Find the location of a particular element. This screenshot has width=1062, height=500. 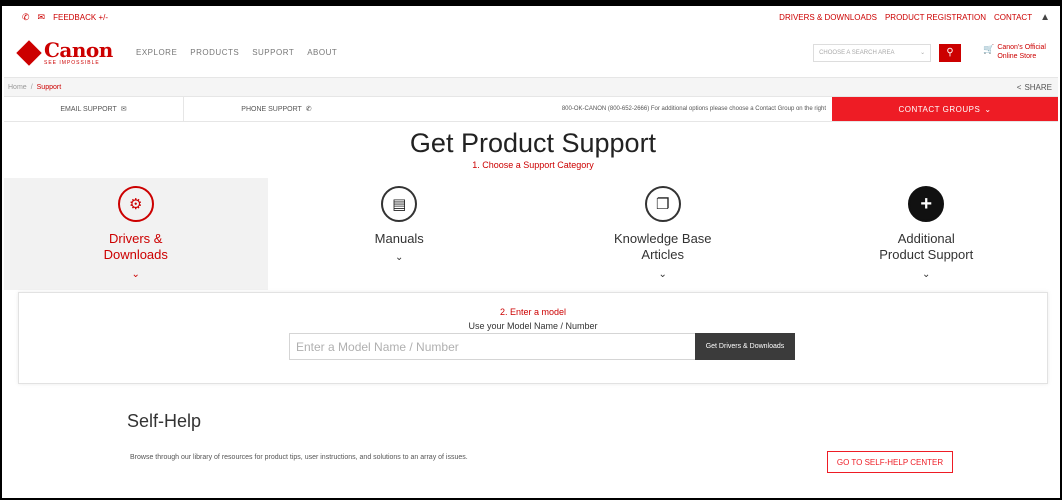

phone-support-button: PHONE SUPPORT ✆ is located at coordinates (276, 109).